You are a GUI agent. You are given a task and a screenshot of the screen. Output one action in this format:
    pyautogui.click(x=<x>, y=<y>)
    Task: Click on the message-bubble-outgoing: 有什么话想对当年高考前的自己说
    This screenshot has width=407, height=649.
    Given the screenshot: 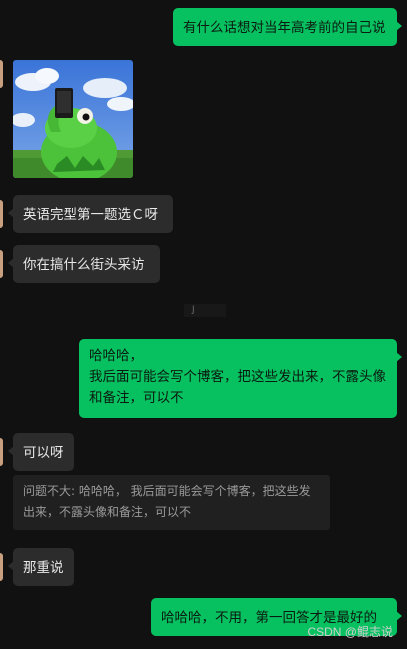 What is the action you would take?
    pyautogui.click(x=287, y=27)
    